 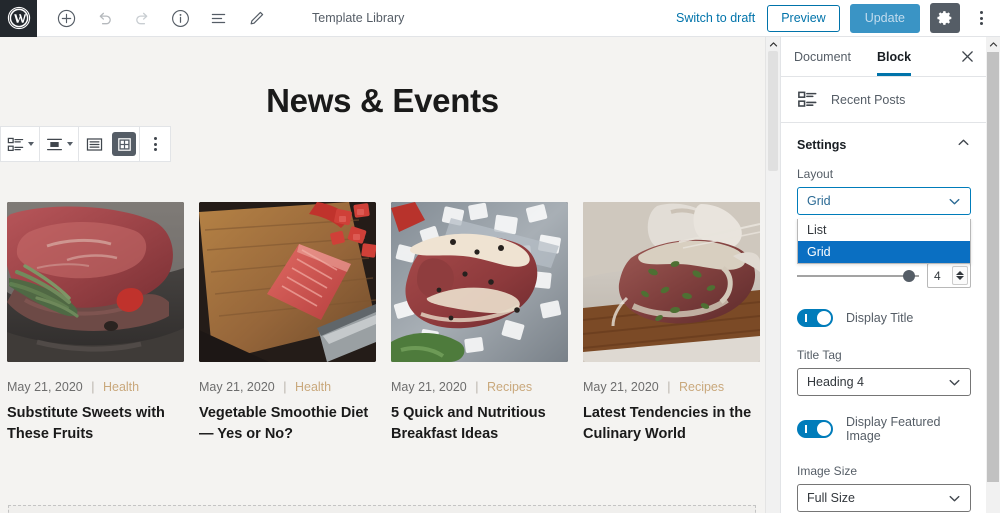 I want to click on title-tag-section: Title Tag Heading 4, so click(x=883, y=372).